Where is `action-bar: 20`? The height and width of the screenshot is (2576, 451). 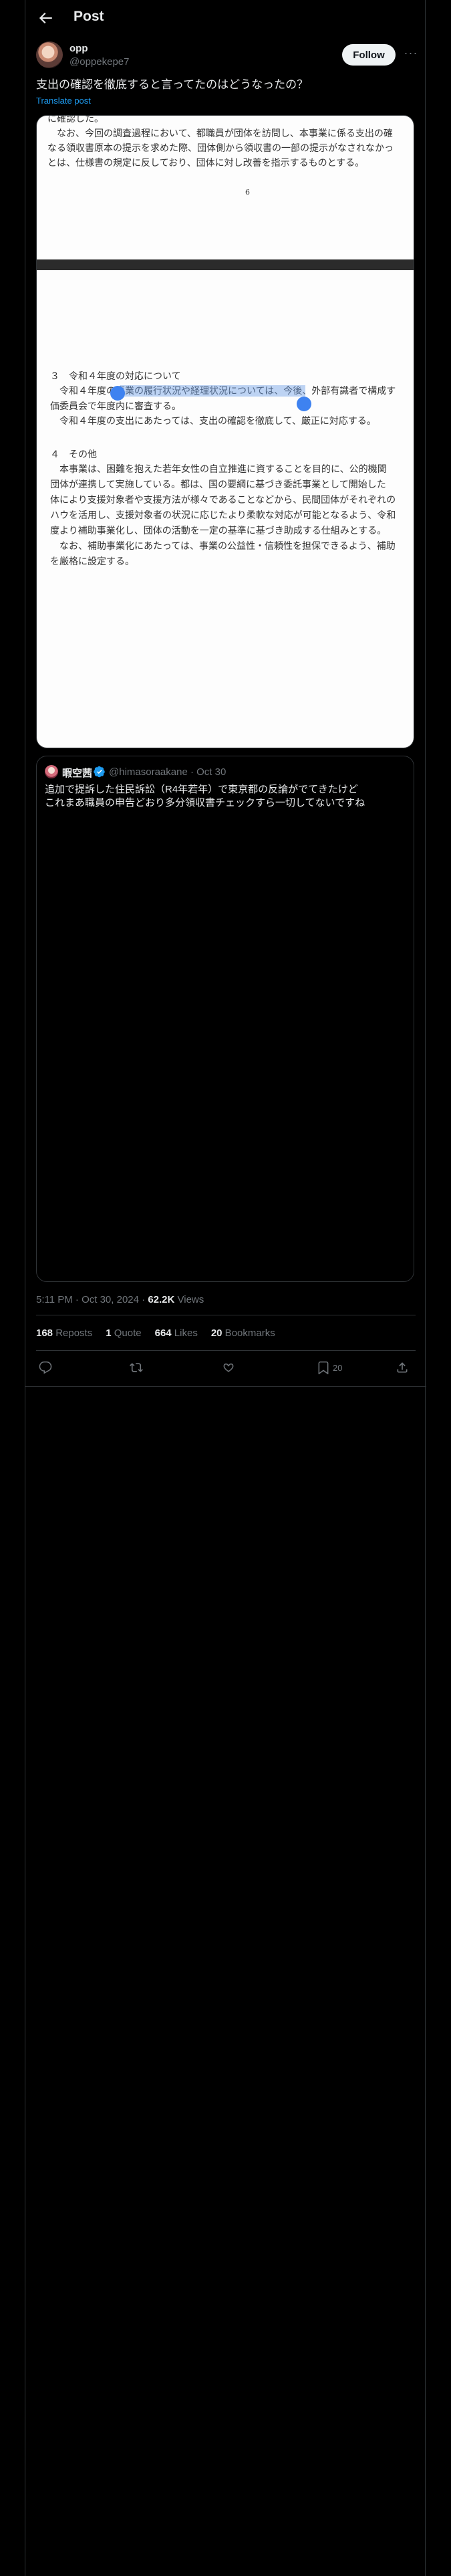
action-bar: 20 is located at coordinates (226, 1367).